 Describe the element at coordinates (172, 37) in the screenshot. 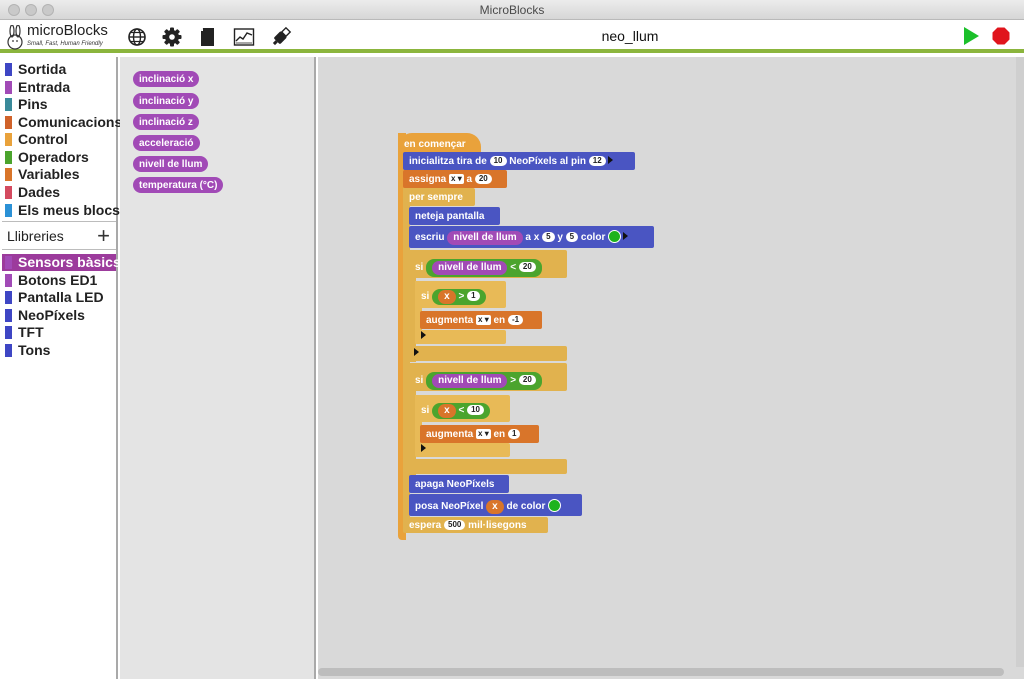

I see `gear-icon` at that location.